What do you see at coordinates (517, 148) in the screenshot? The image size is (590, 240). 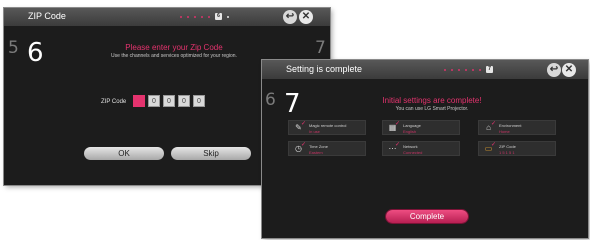 I see `summary-tile-zip: ▭ ✓ ZIP Code 1 5 1 5 1` at bounding box center [517, 148].